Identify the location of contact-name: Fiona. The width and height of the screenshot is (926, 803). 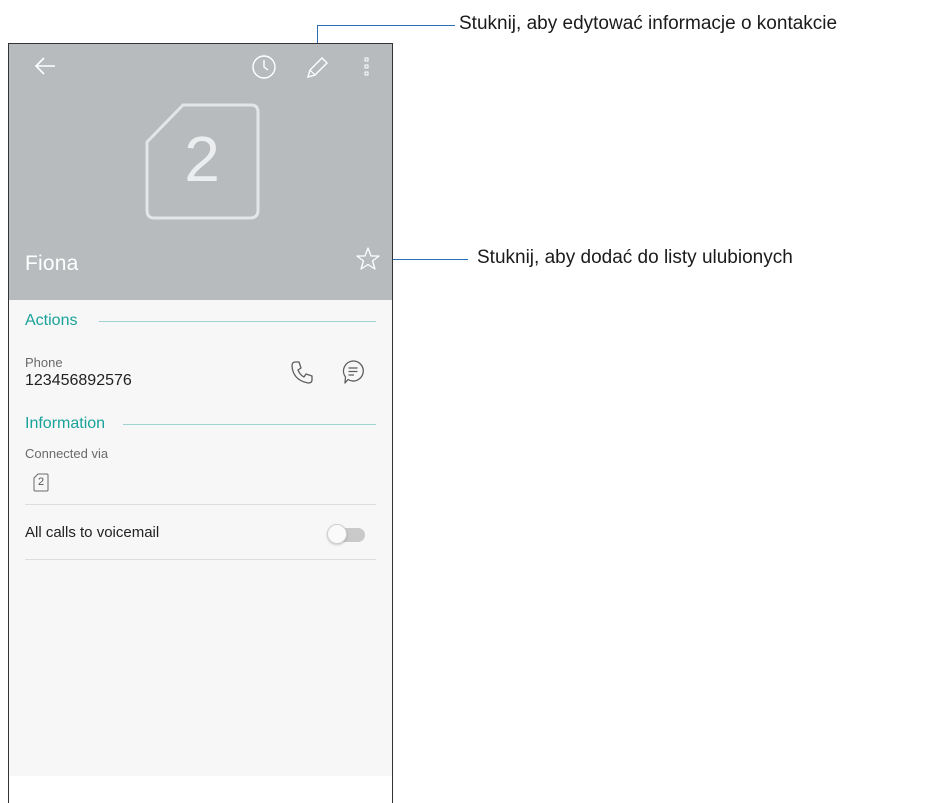
(52, 263).